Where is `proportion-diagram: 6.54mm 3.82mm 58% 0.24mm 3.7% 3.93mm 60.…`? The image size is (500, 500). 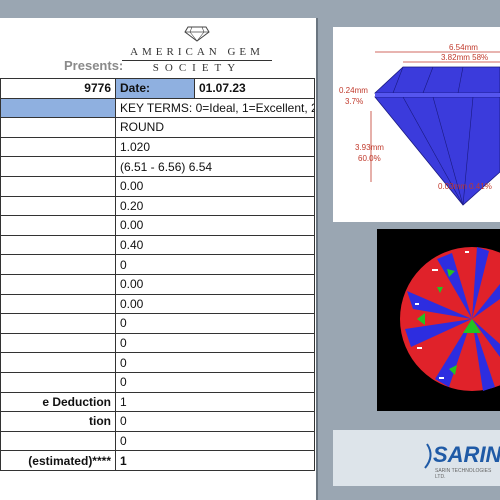 proportion-diagram: 6.54mm 3.82mm 58% 0.24mm 3.7% 3.93mm 60.… is located at coordinates (416, 124).